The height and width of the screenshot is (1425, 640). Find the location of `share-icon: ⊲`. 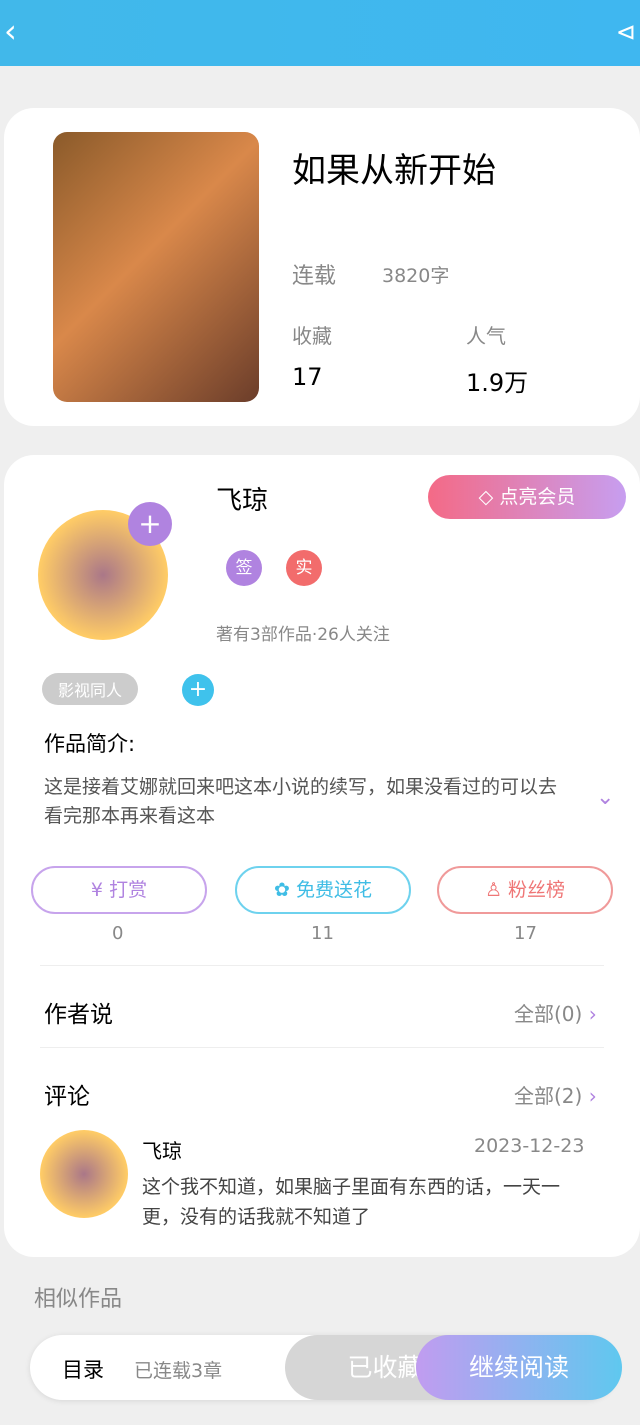

share-icon: ⊲ is located at coordinates (626, 32).